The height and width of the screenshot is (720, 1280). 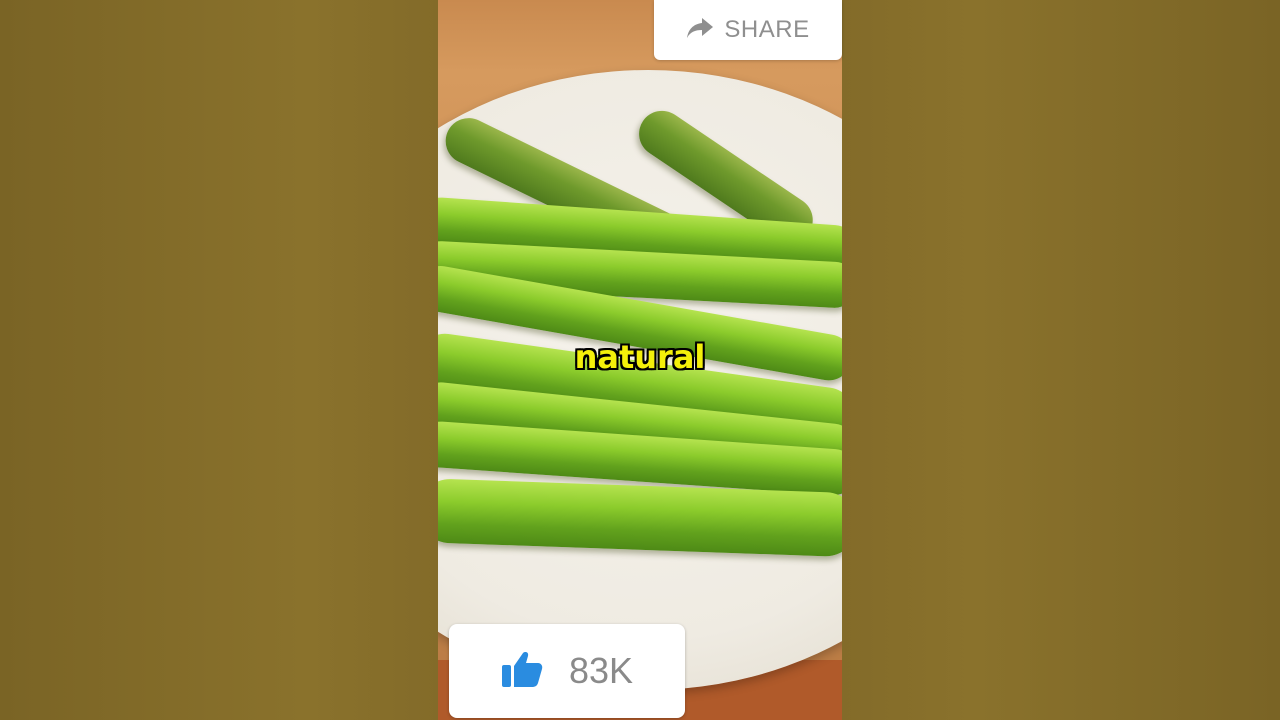 I want to click on share-button: SHARE, so click(x=748, y=30).